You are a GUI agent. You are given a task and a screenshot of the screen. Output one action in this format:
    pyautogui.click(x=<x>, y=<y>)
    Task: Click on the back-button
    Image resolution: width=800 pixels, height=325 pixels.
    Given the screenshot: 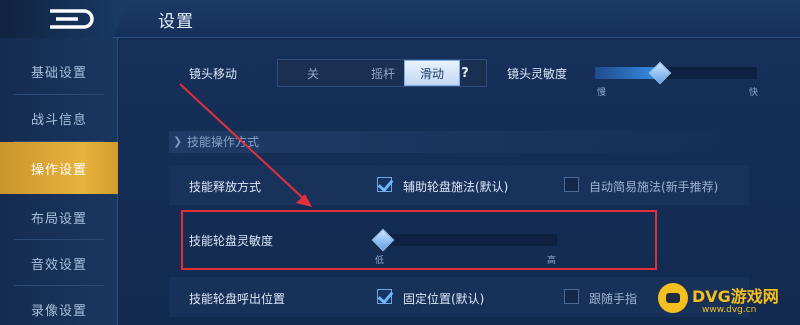 What is the action you would take?
    pyautogui.click(x=64, y=19)
    